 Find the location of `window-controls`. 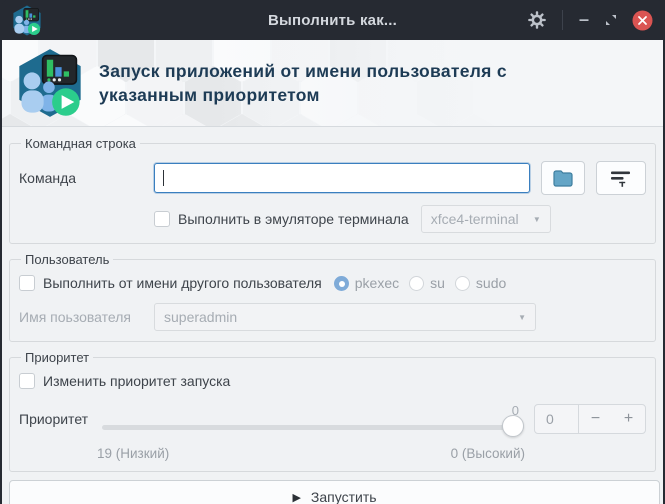

window-controls is located at coordinates (590, 20).